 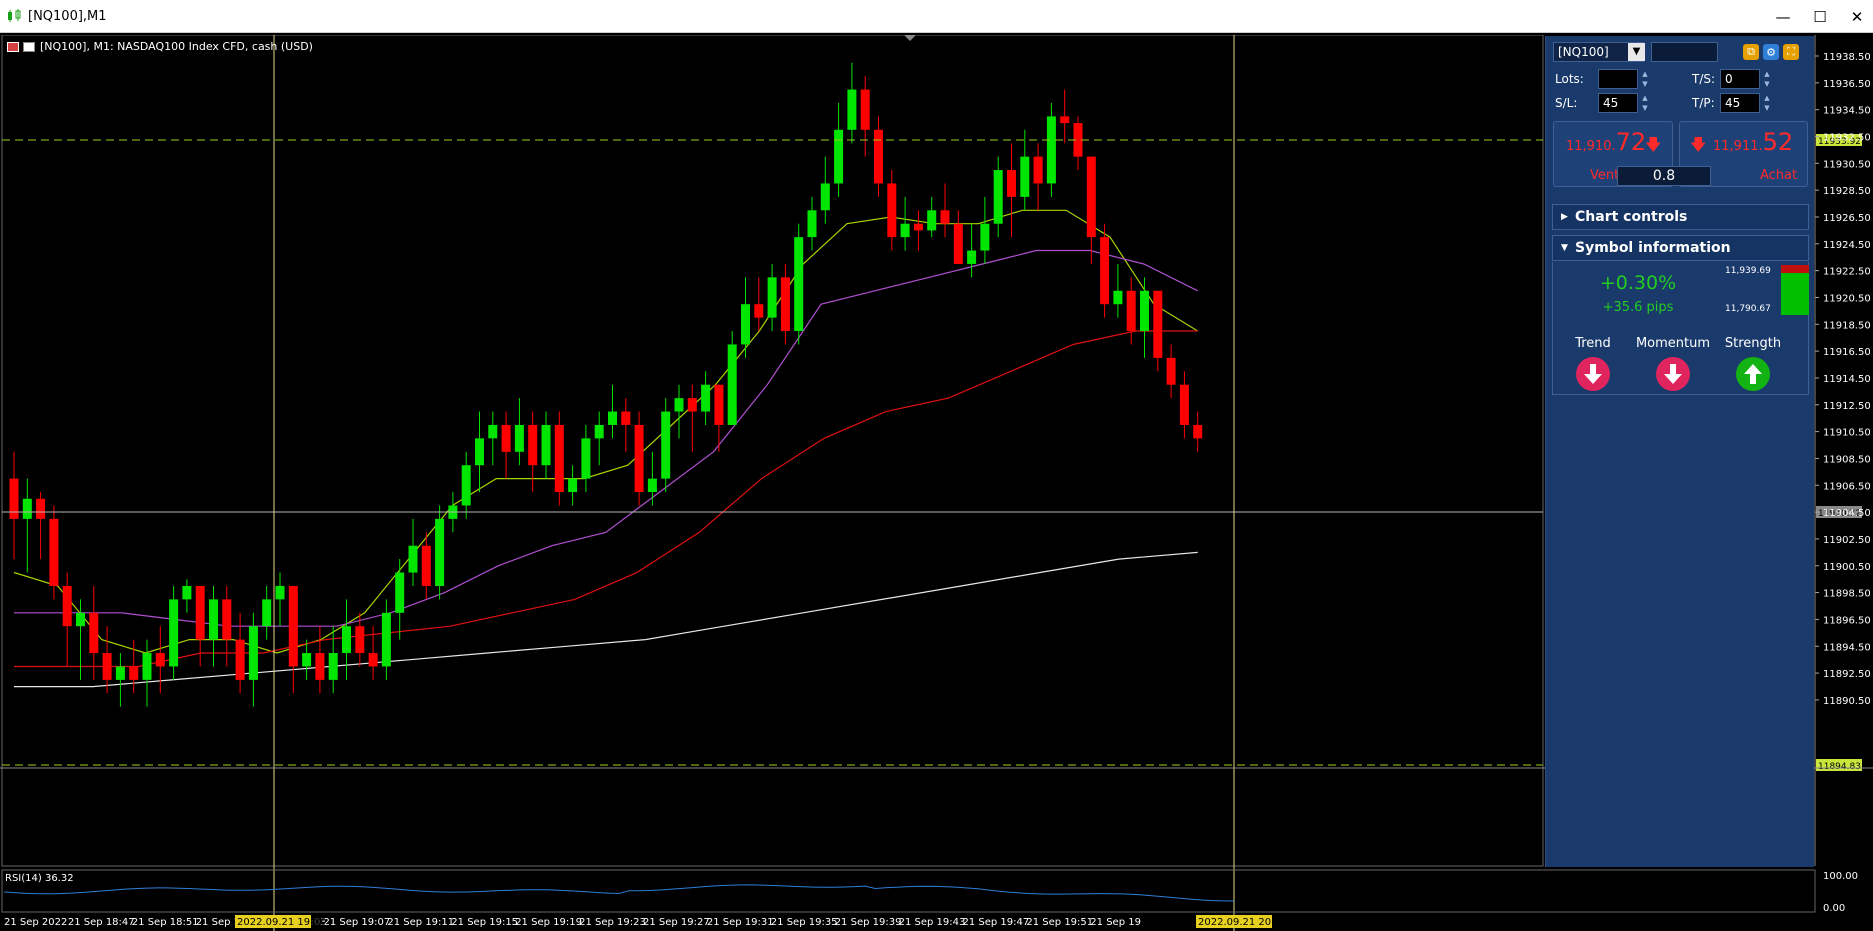 I want to click on expand-icon: ⛶, so click(x=1791, y=52).